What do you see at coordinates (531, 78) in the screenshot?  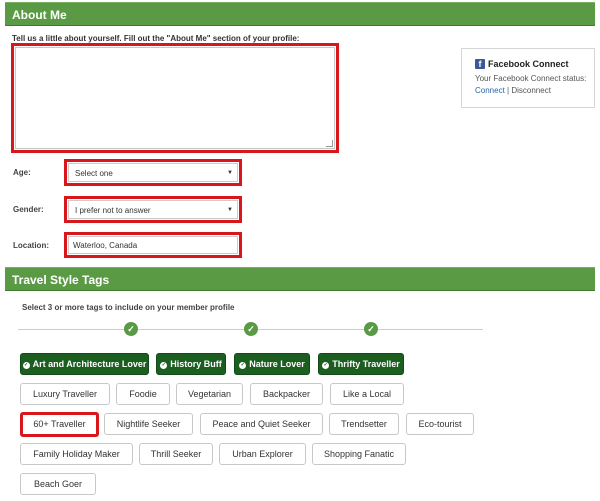 I see `facebook-status-text: Your Facebook Connect status:` at bounding box center [531, 78].